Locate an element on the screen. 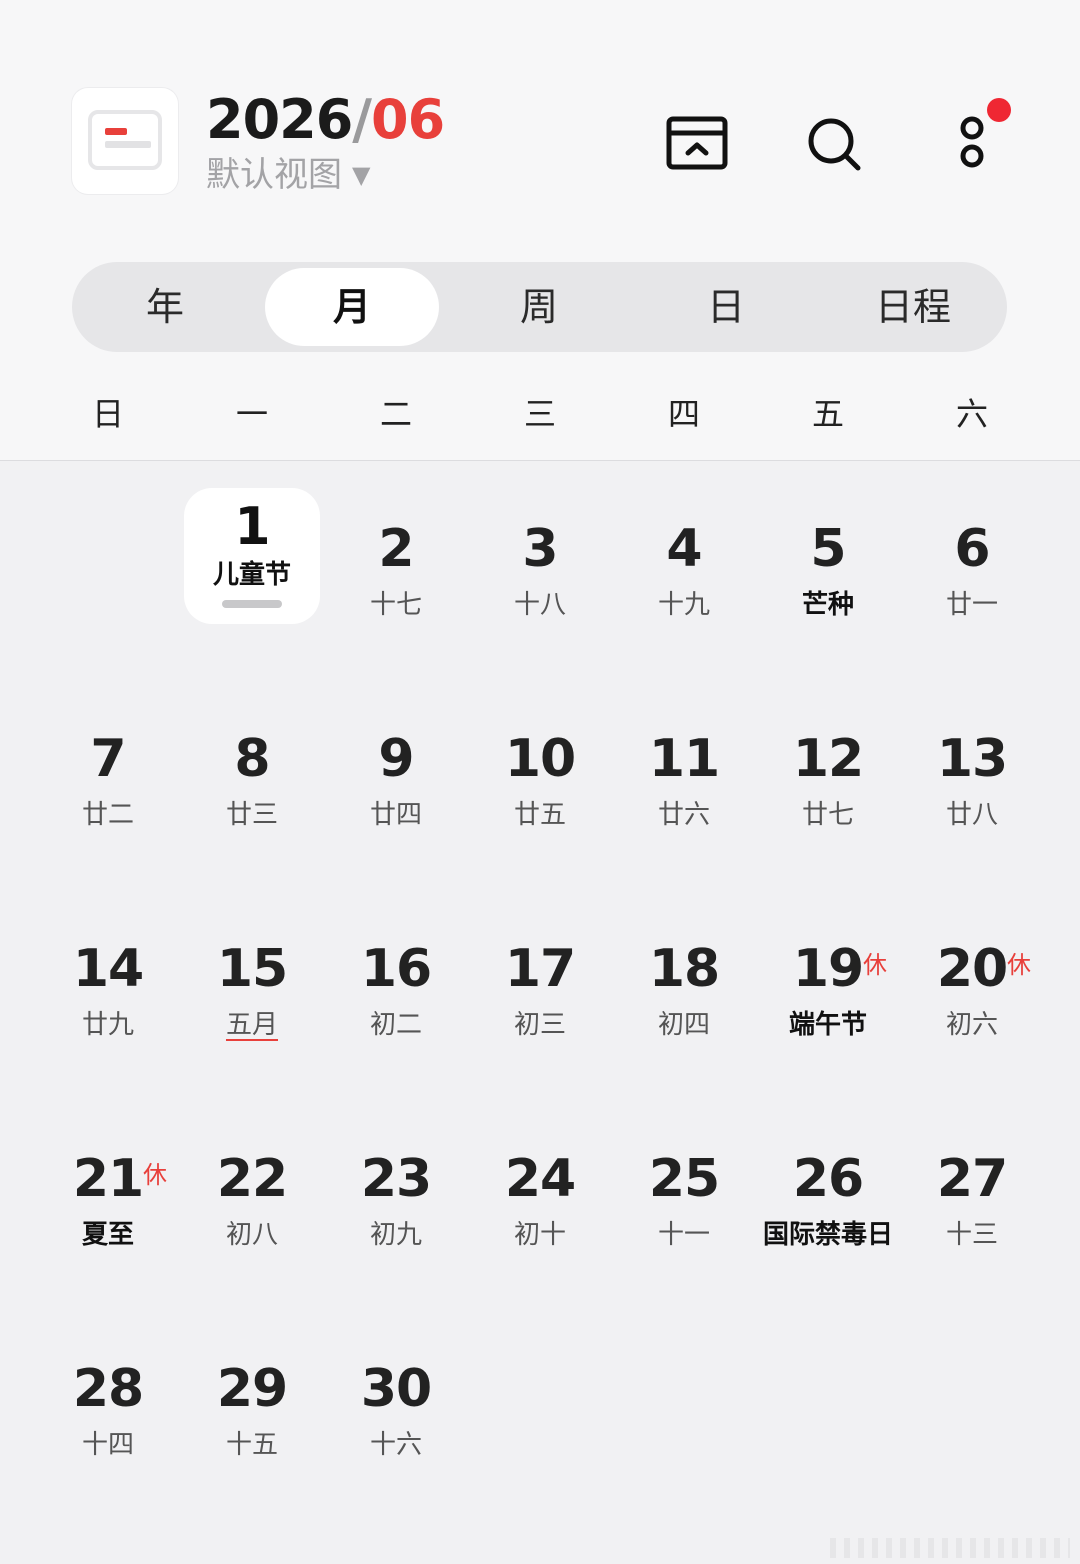 This screenshot has height=1564, width=1080. day-cell: 6 廿一 is located at coordinates (972, 569).